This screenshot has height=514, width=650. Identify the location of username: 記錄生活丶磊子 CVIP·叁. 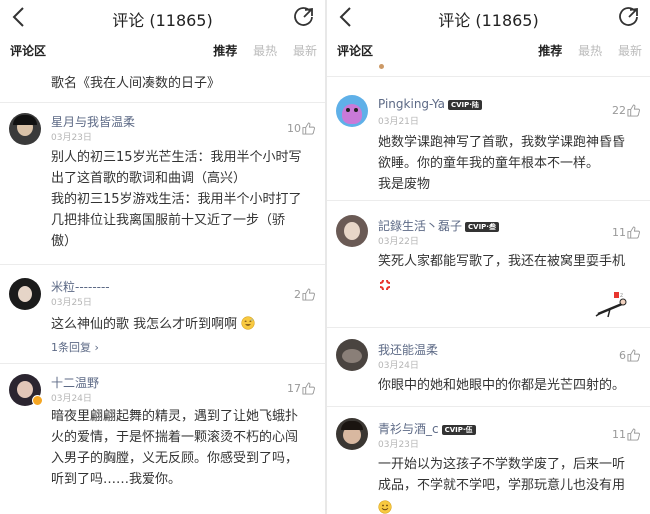
(438, 225).